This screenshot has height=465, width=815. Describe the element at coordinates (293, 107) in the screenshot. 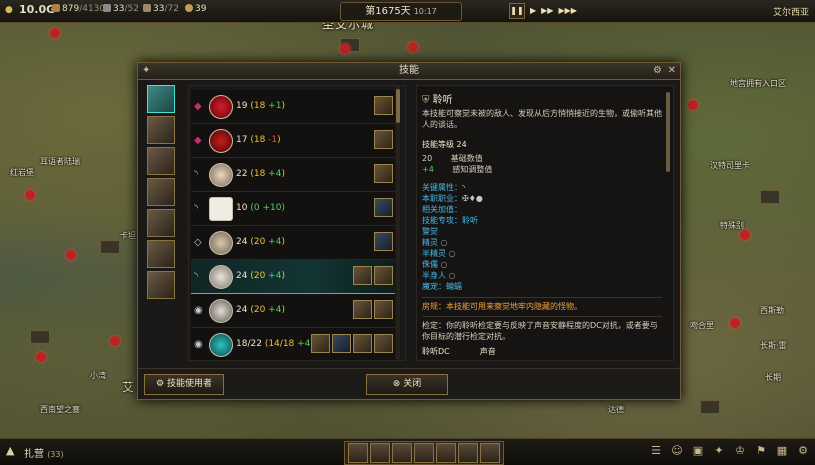

I see `skill-row: ◆ 19 (18 +1)` at that location.